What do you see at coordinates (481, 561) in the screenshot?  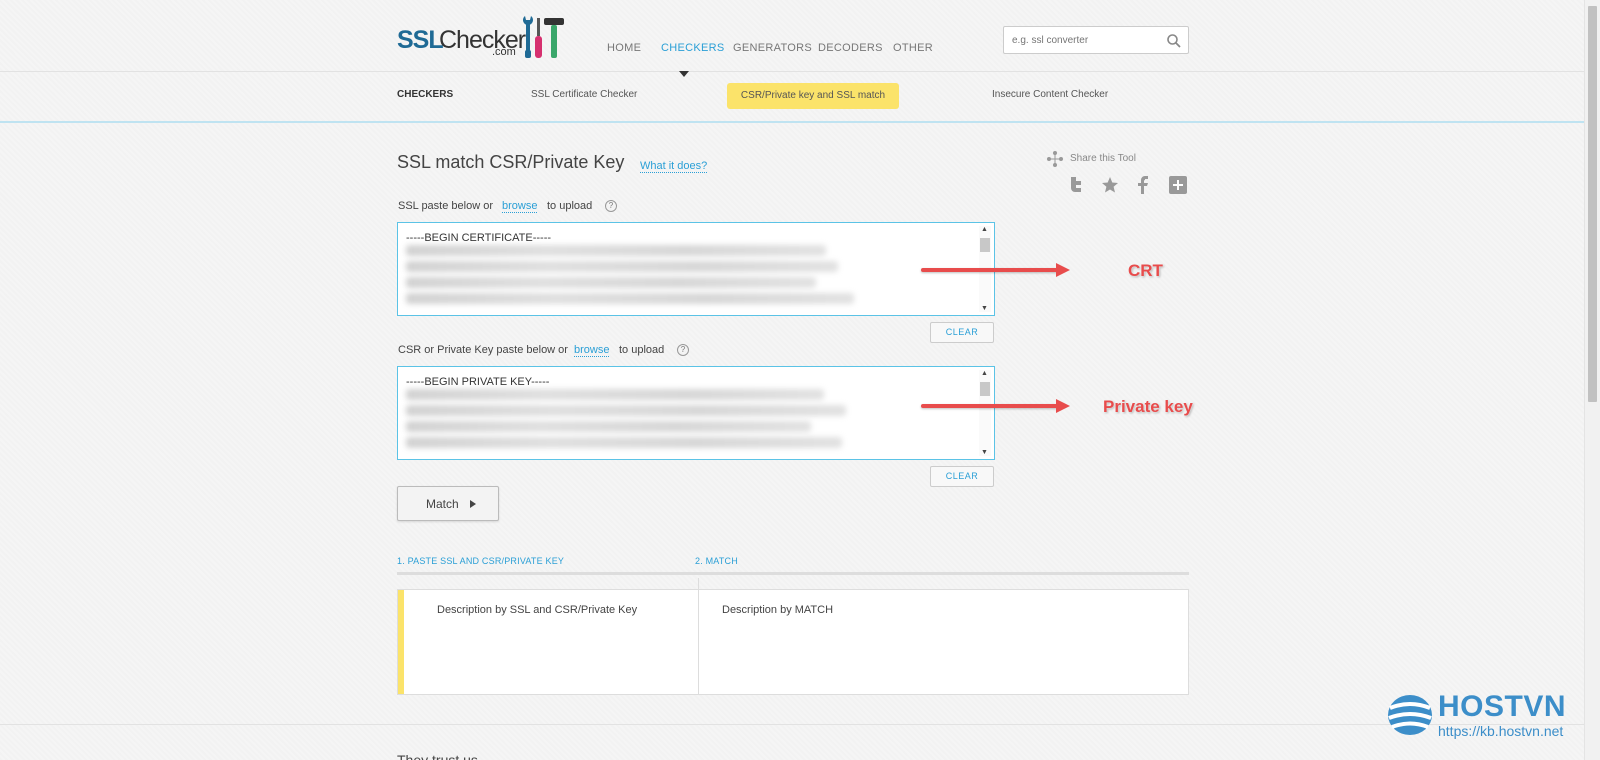 I see `step-1-label: 1. PASTE SSL AND CSR/PRIVATE KEY` at bounding box center [481, 561].